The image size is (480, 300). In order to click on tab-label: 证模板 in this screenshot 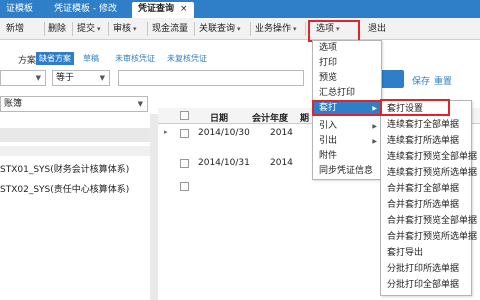, I will do `click(20, 9)`.